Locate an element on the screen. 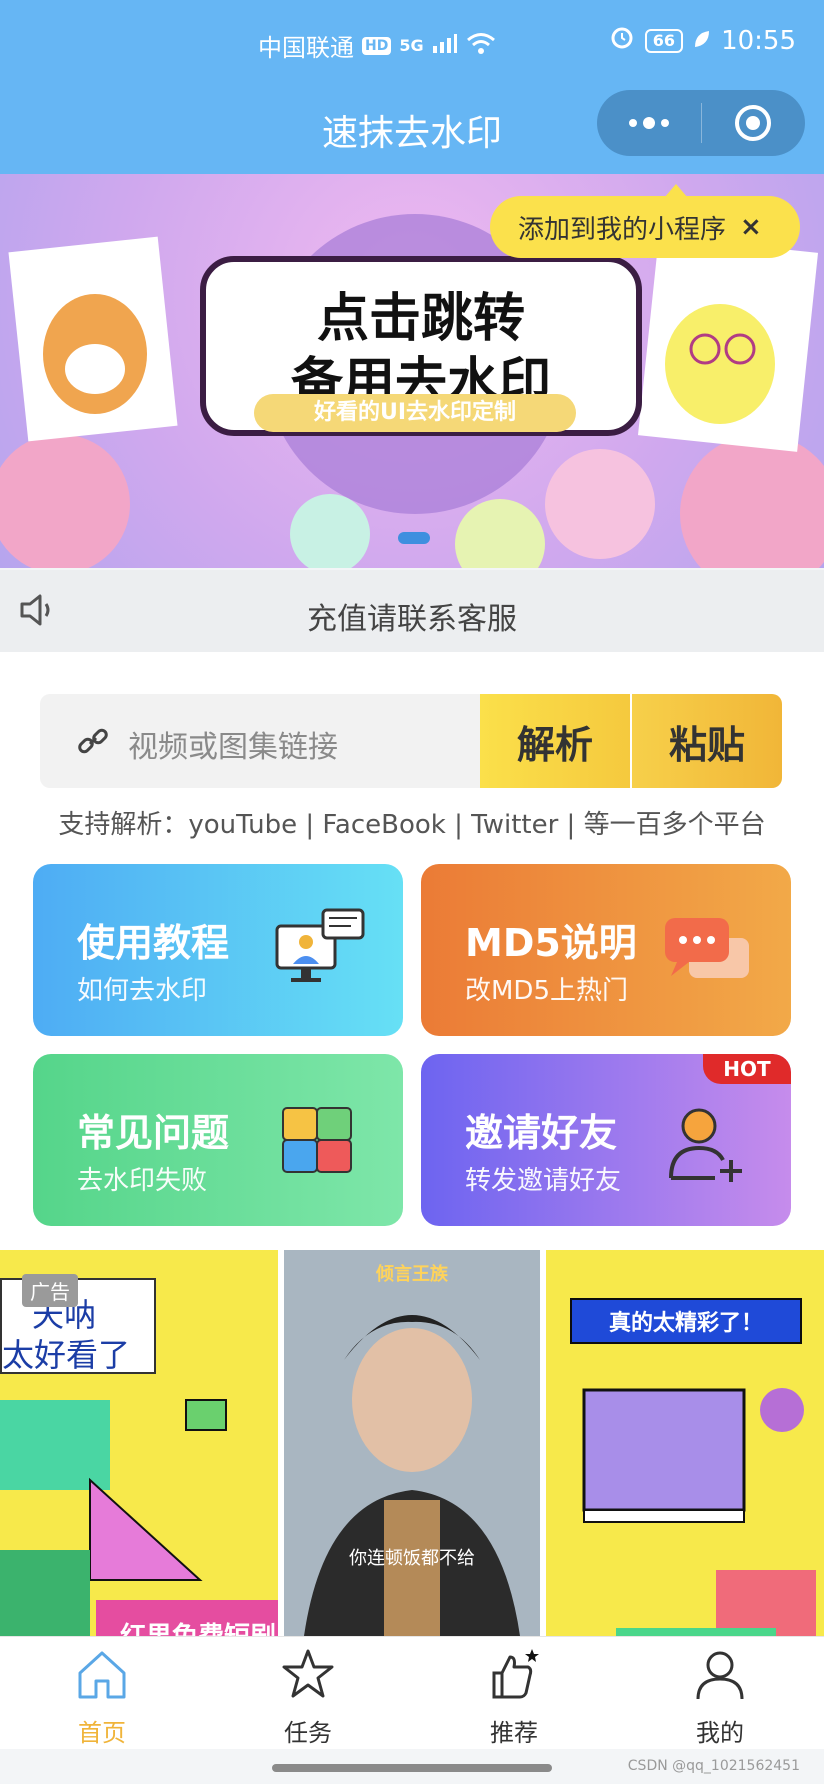  link-placeholder: 视频或图集链接 is located at coordinates (233, 747).